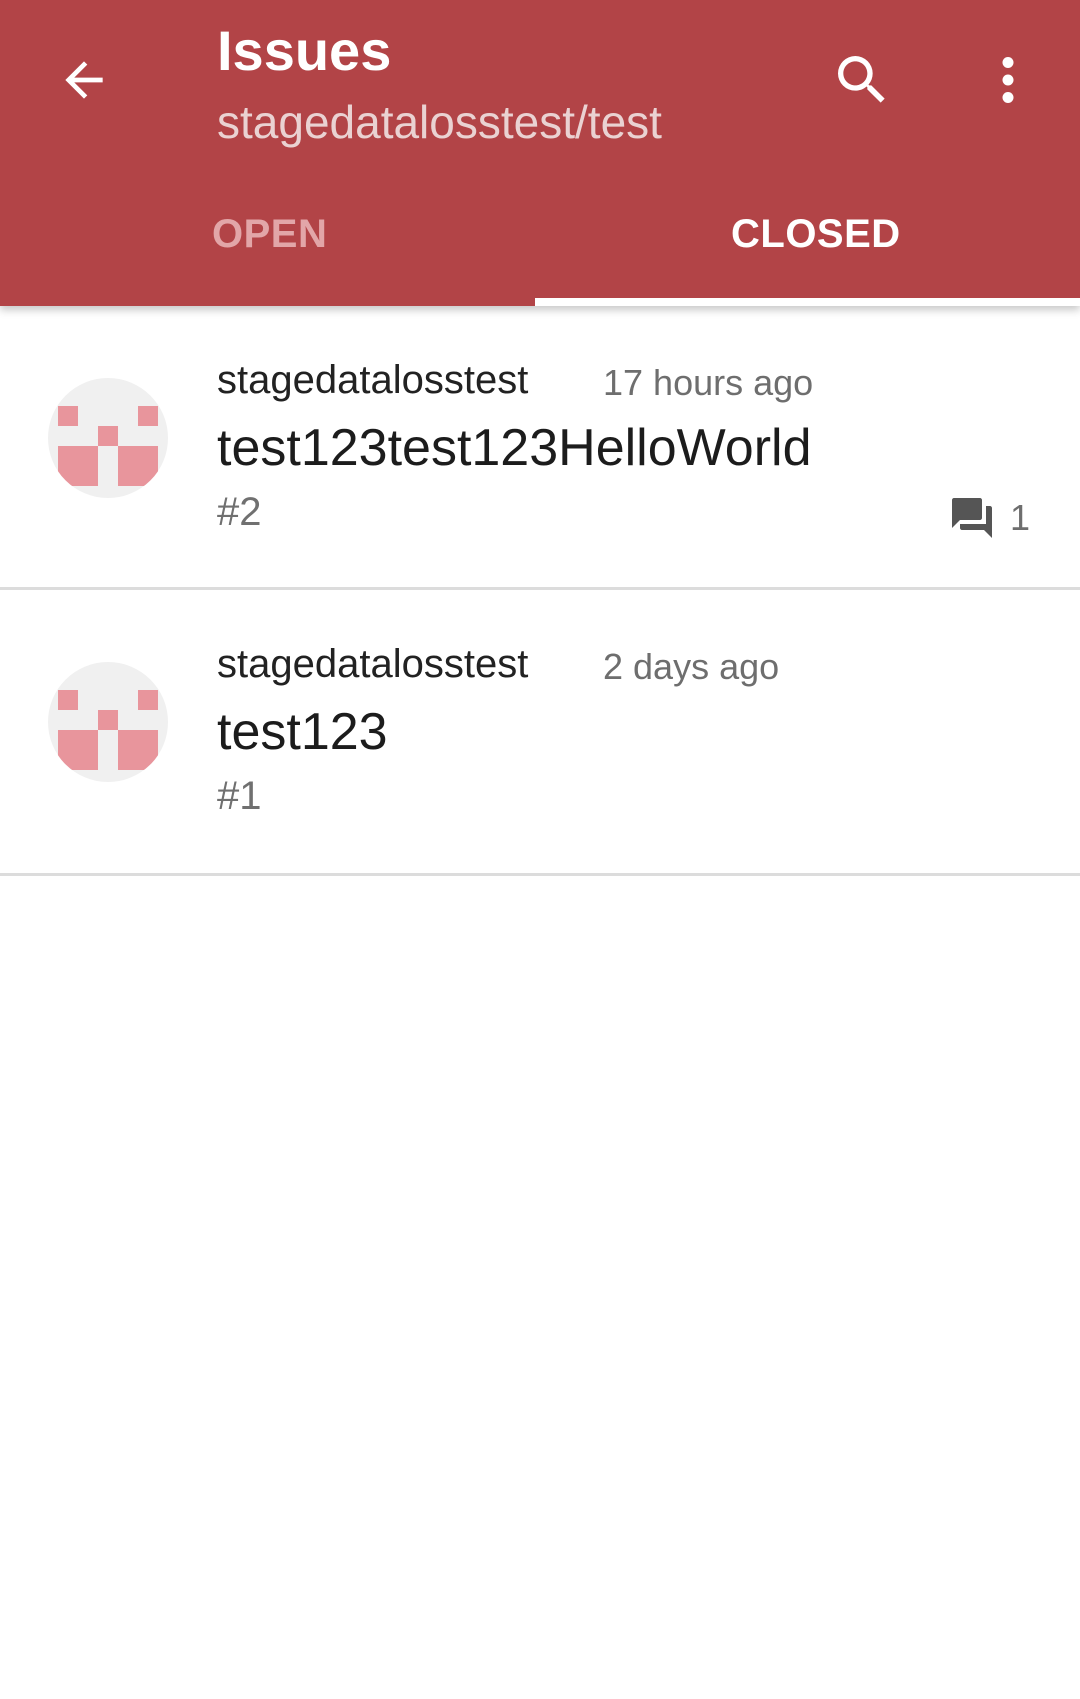 This screenshot has height=1699, width=1080. Describe the element at coordinates (304, 50) in the screenshot. I see `page-title: Issues` at that location.